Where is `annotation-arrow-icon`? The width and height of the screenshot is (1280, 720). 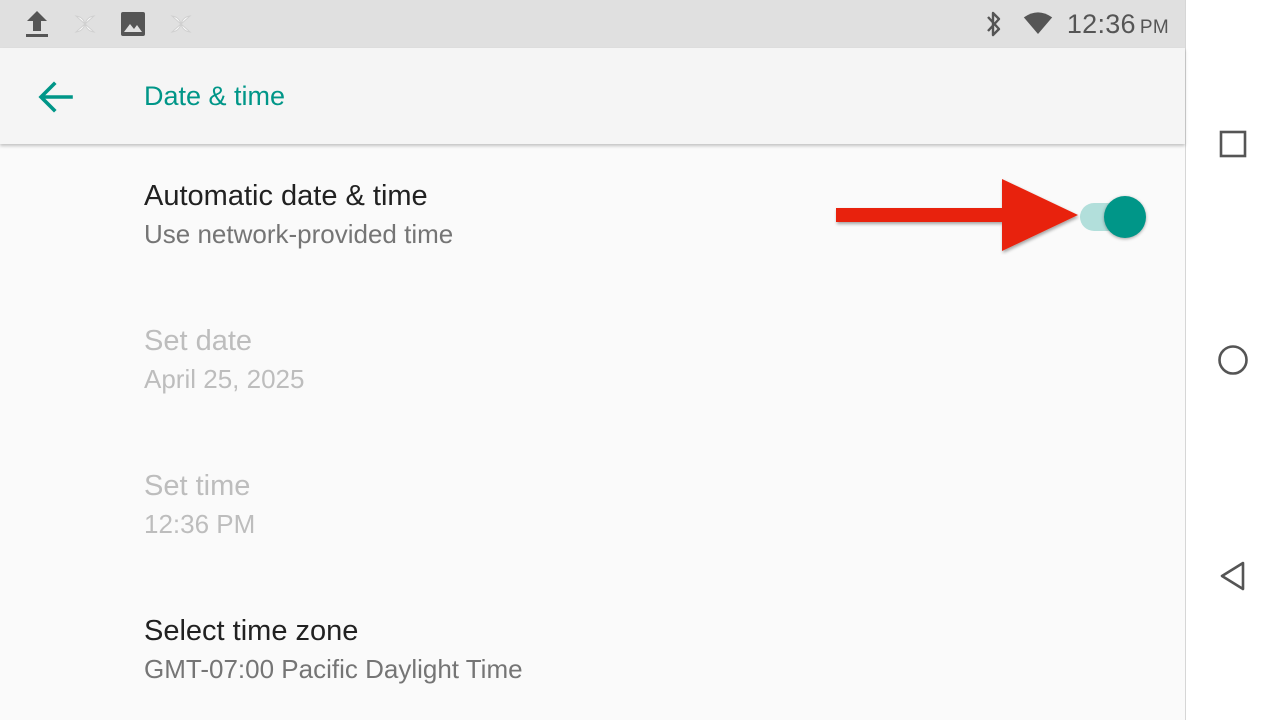
annotation-arrow-icon is located at coordinates (957, 215).